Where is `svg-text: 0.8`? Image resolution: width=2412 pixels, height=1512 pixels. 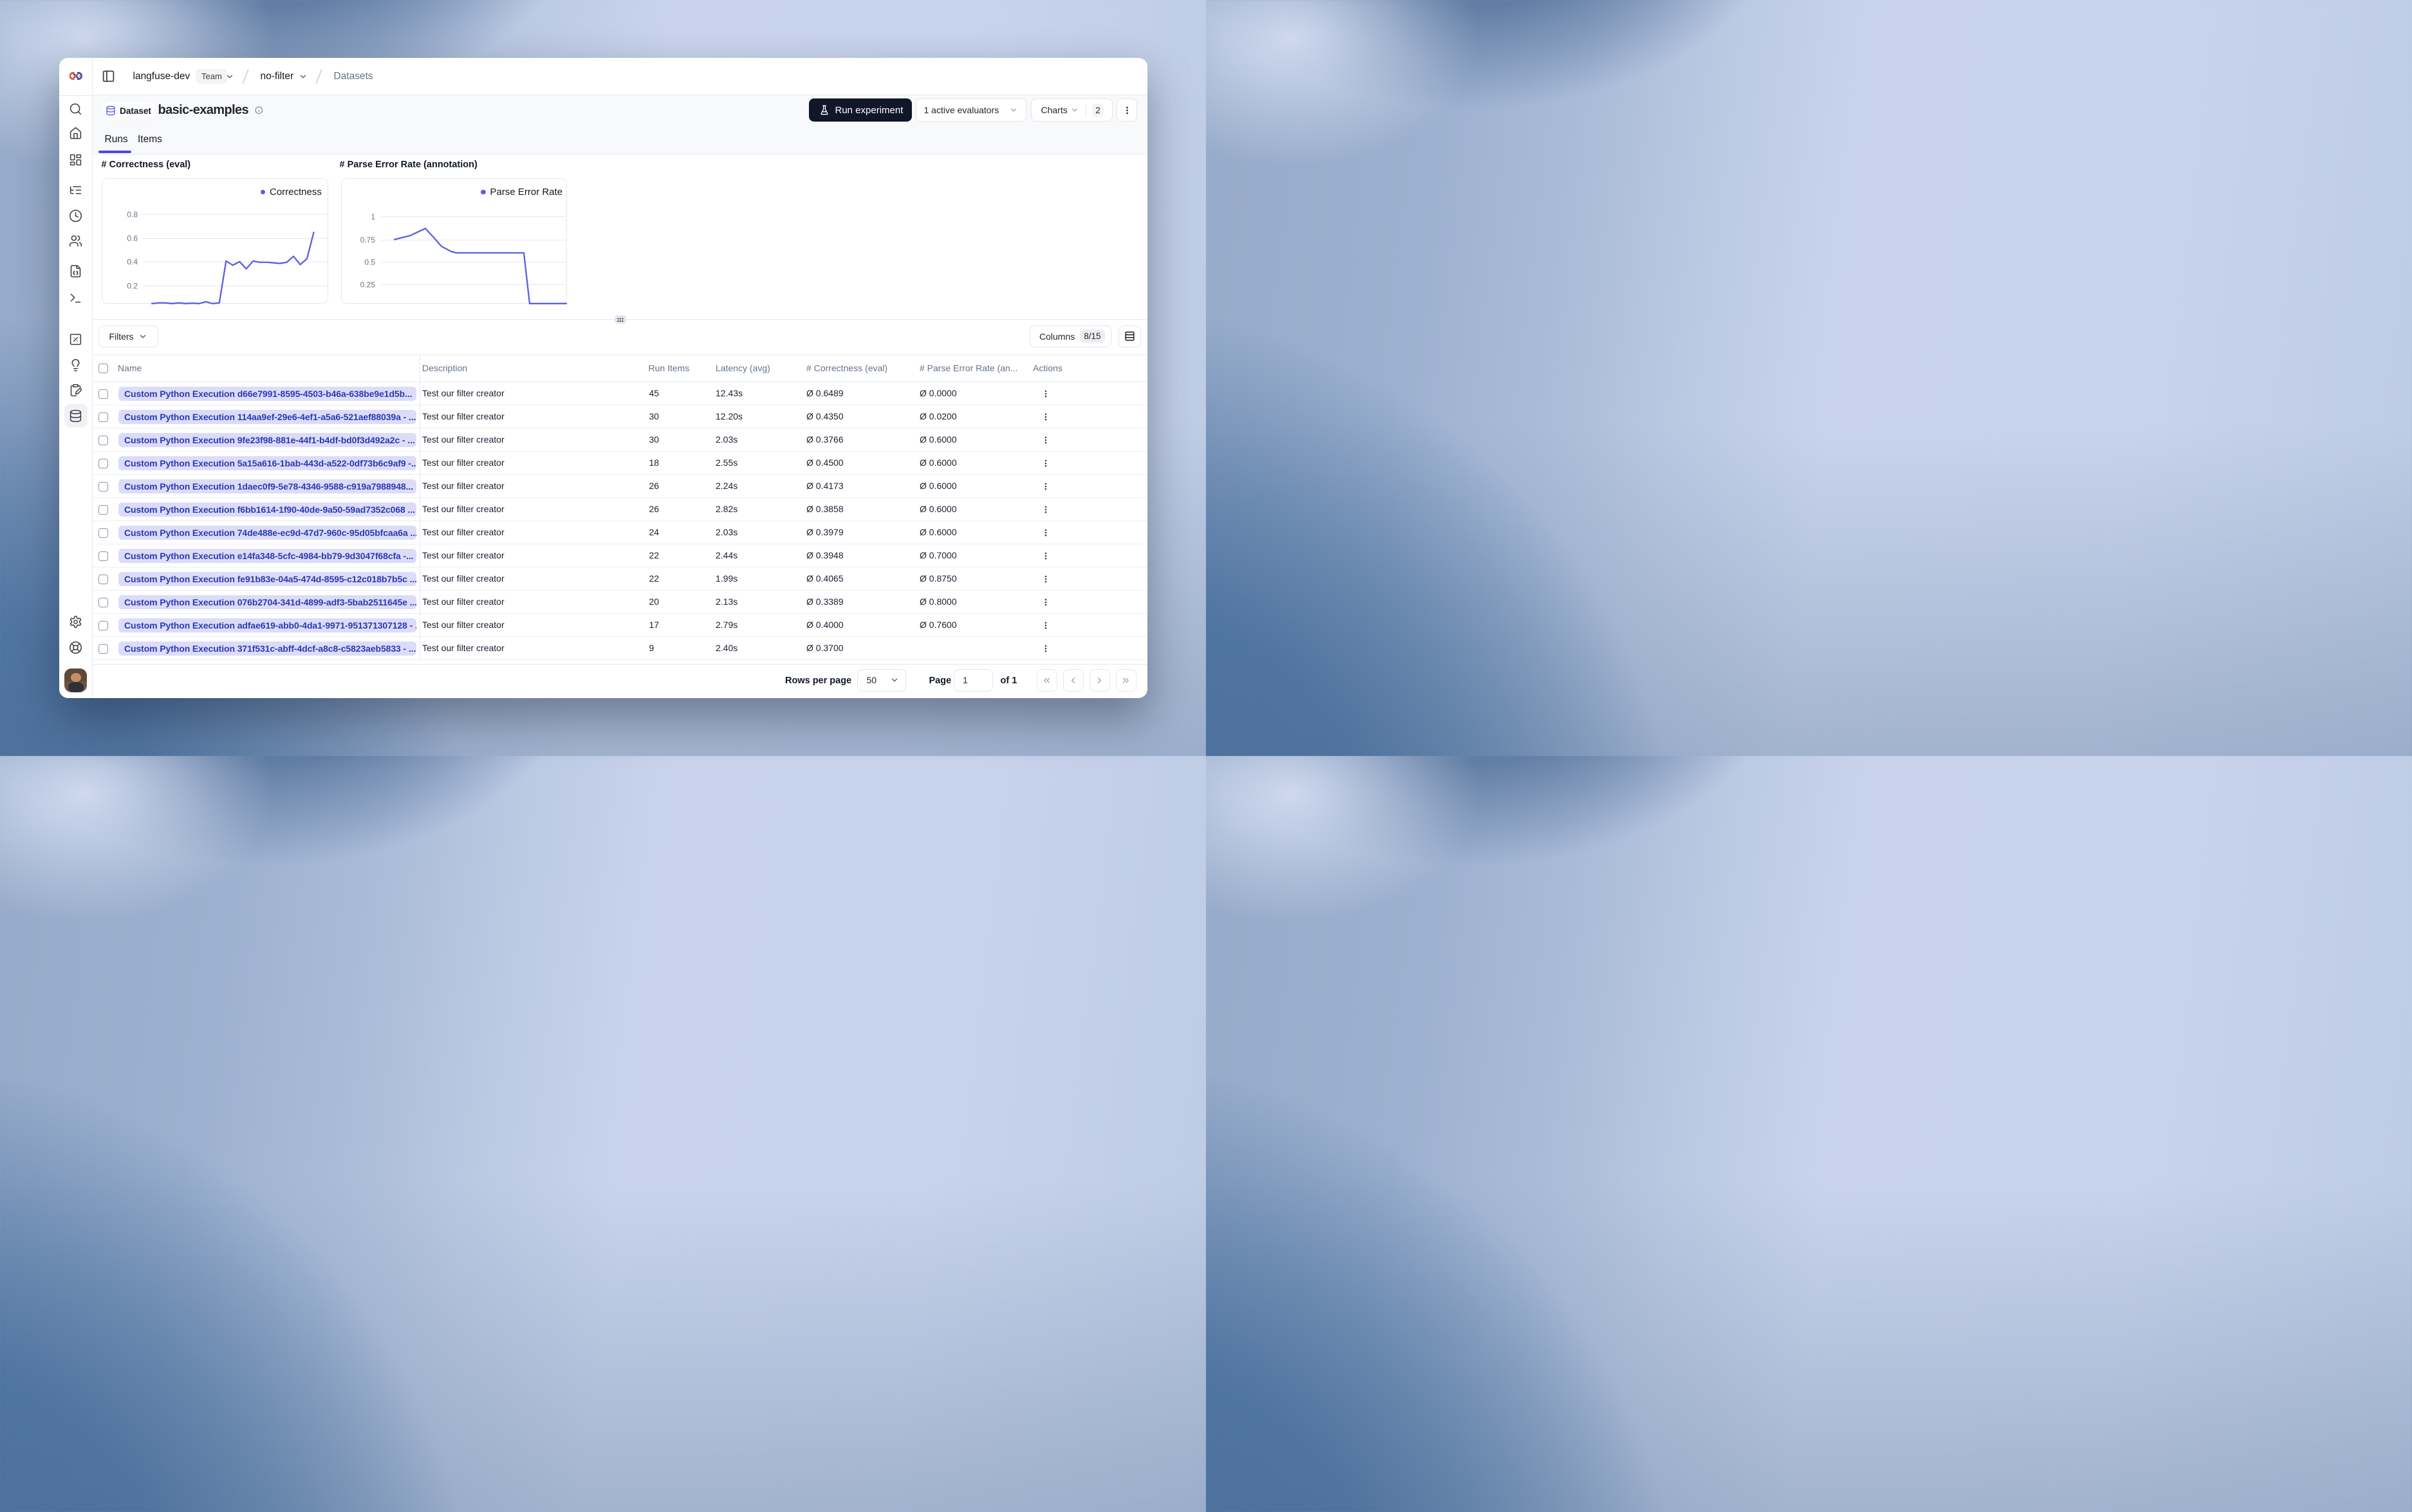 svg-text: 0.8 is located at coordinates (132, 214).